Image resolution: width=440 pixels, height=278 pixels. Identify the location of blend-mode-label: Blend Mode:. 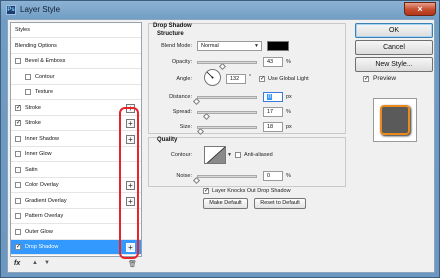
(176, 46).